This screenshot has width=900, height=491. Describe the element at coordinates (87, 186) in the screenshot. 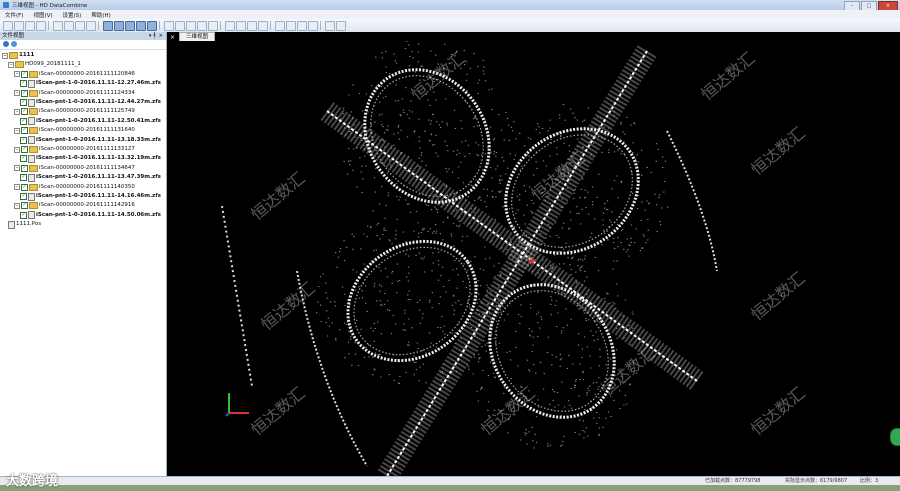

I see `tree-item-label: iScan-00000000-20161111140350` at that location.